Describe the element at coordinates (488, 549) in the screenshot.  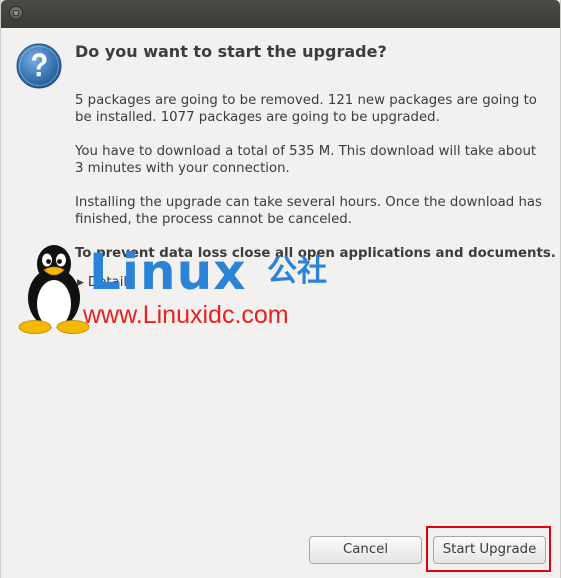
I see `highlight-annotation-box` at that location.